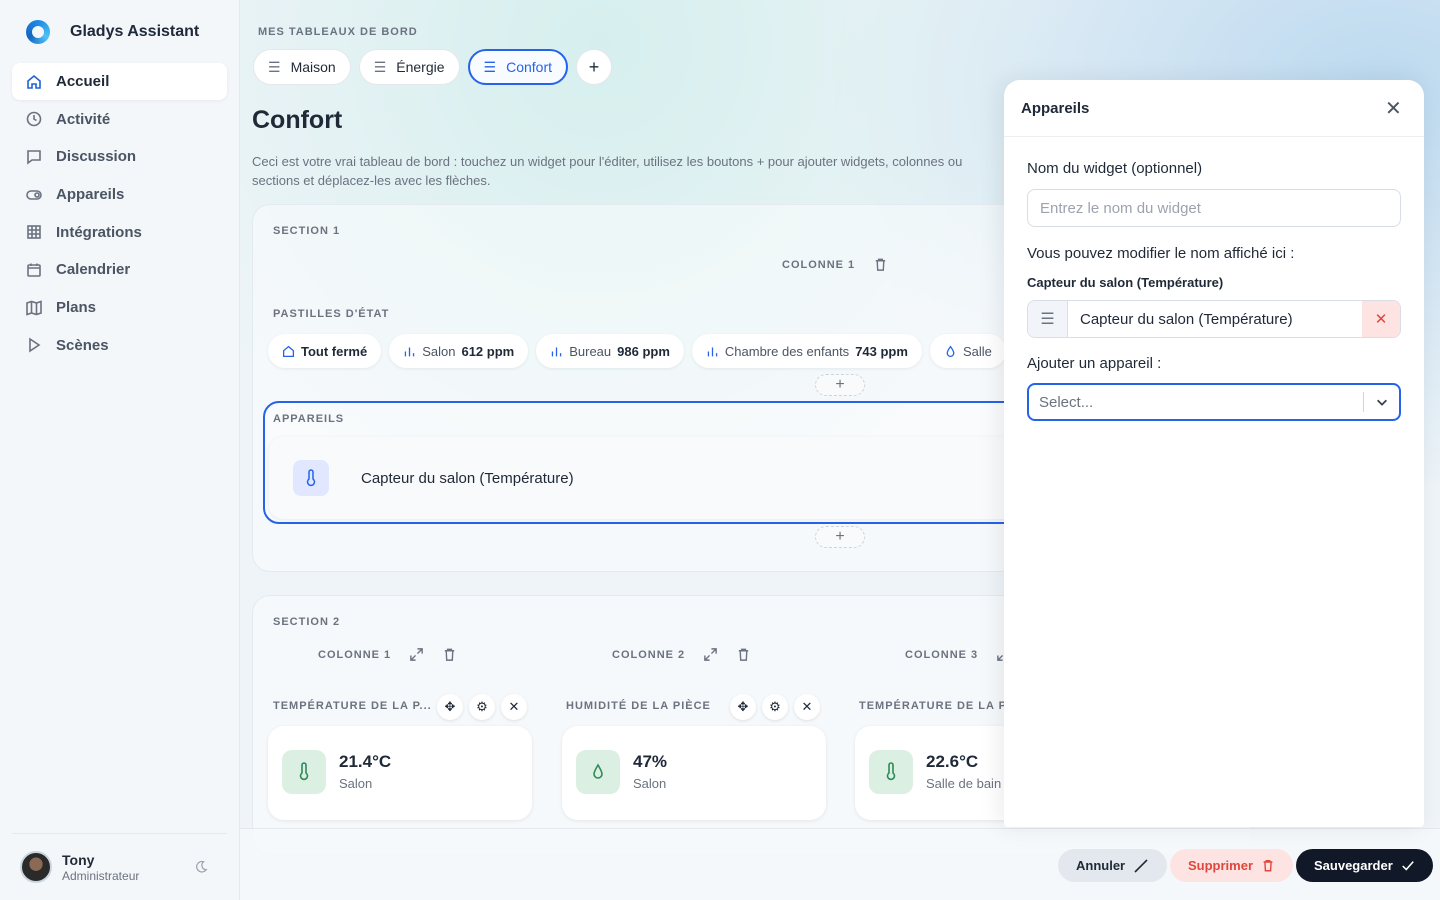  I want to click on select-separator, so click(1363, 402).